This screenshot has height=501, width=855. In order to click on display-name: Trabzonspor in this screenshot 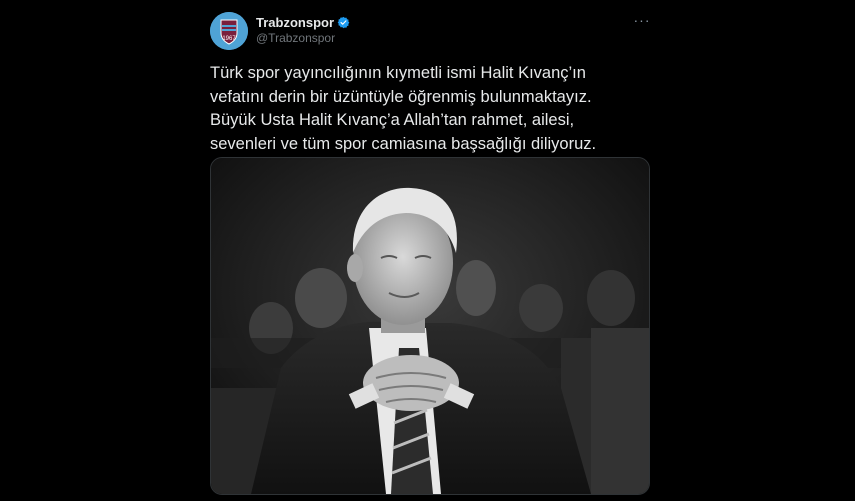, I will do `click(295, 22)`.